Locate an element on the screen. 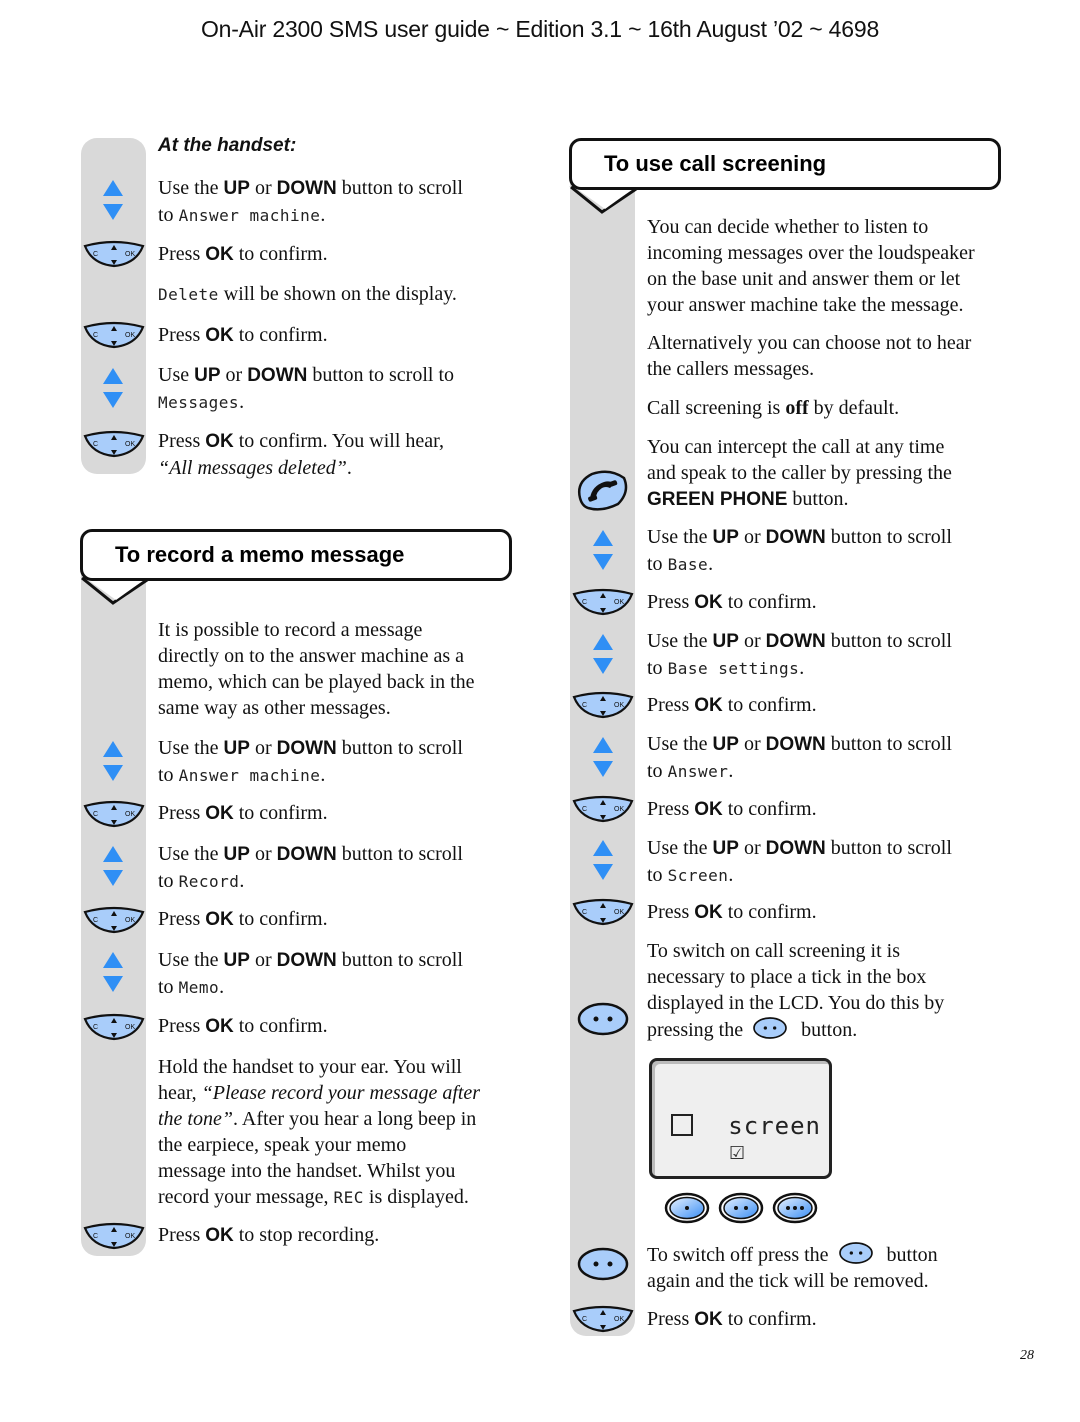  section-header-call-screening: To use call screening is located at coordinates (785, 164).